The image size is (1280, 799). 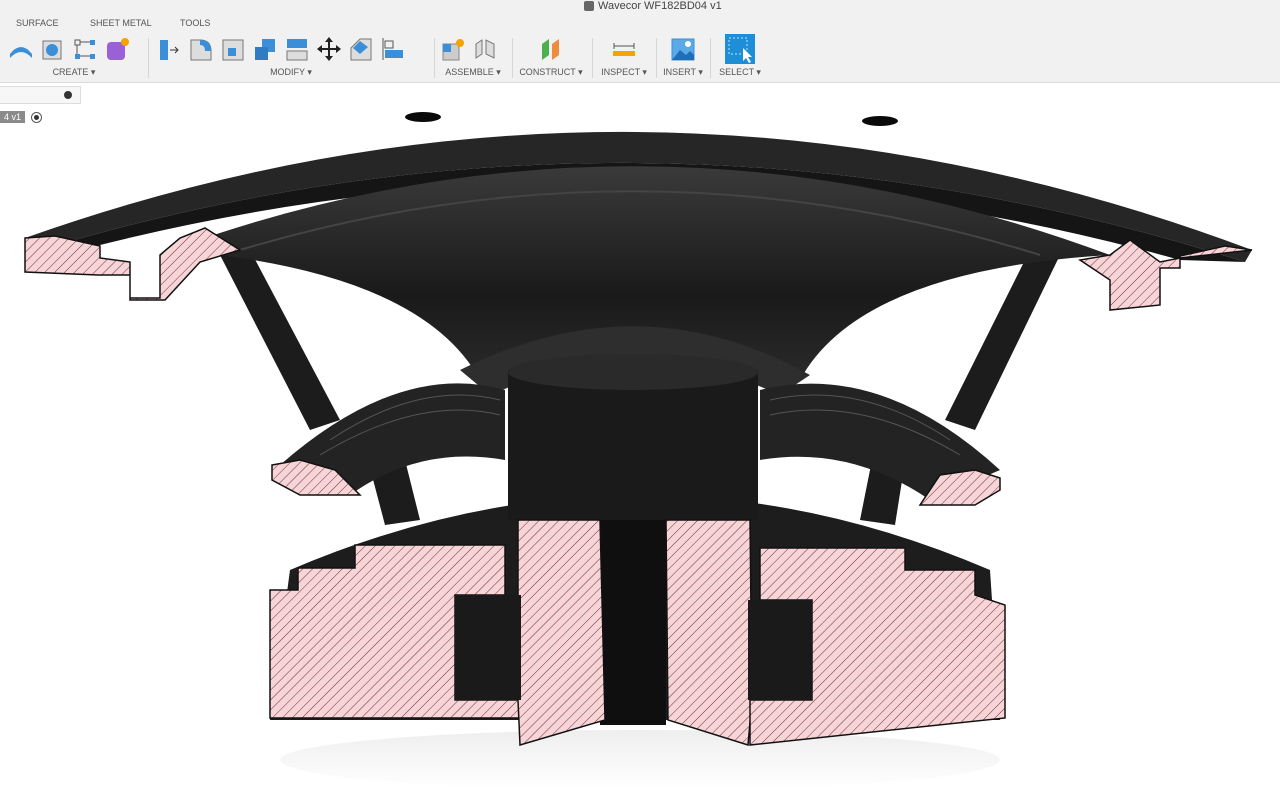 I want to click on combine-icon, so click(x=265, y=49).